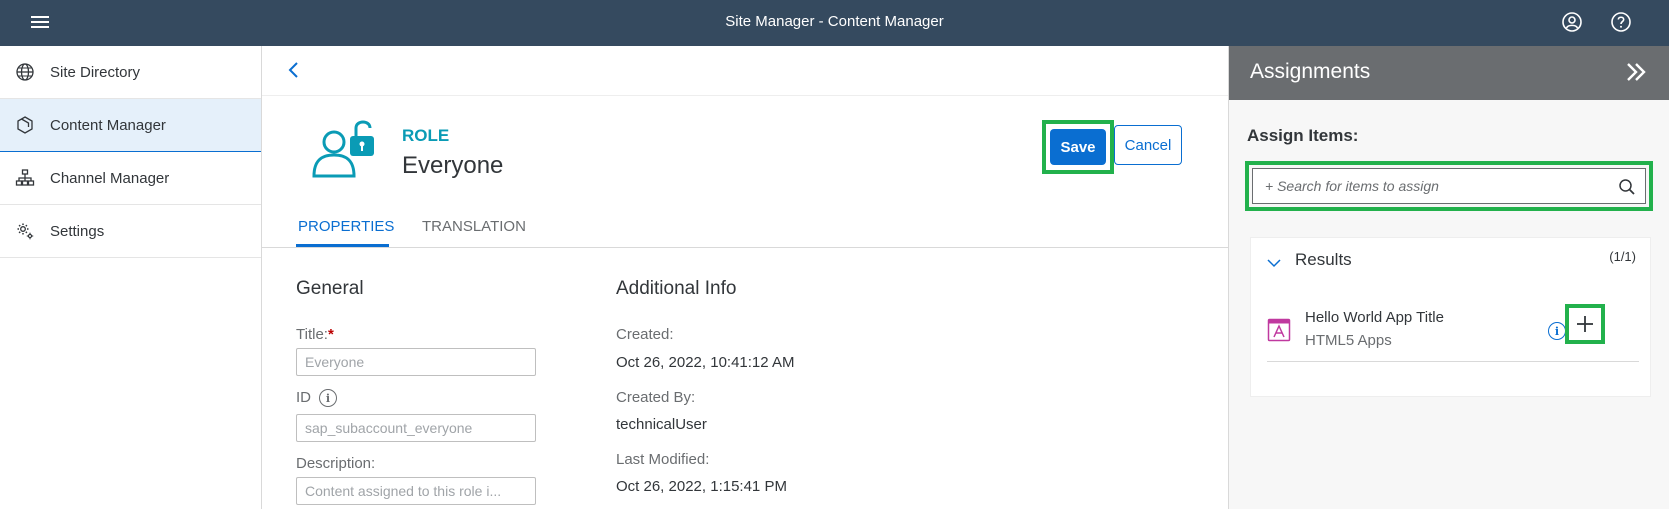 The image size is (1669, 509). Describe the element at coordinates (1622, 256) in the screenshot. I see `results-count: (1/1)` at that location.